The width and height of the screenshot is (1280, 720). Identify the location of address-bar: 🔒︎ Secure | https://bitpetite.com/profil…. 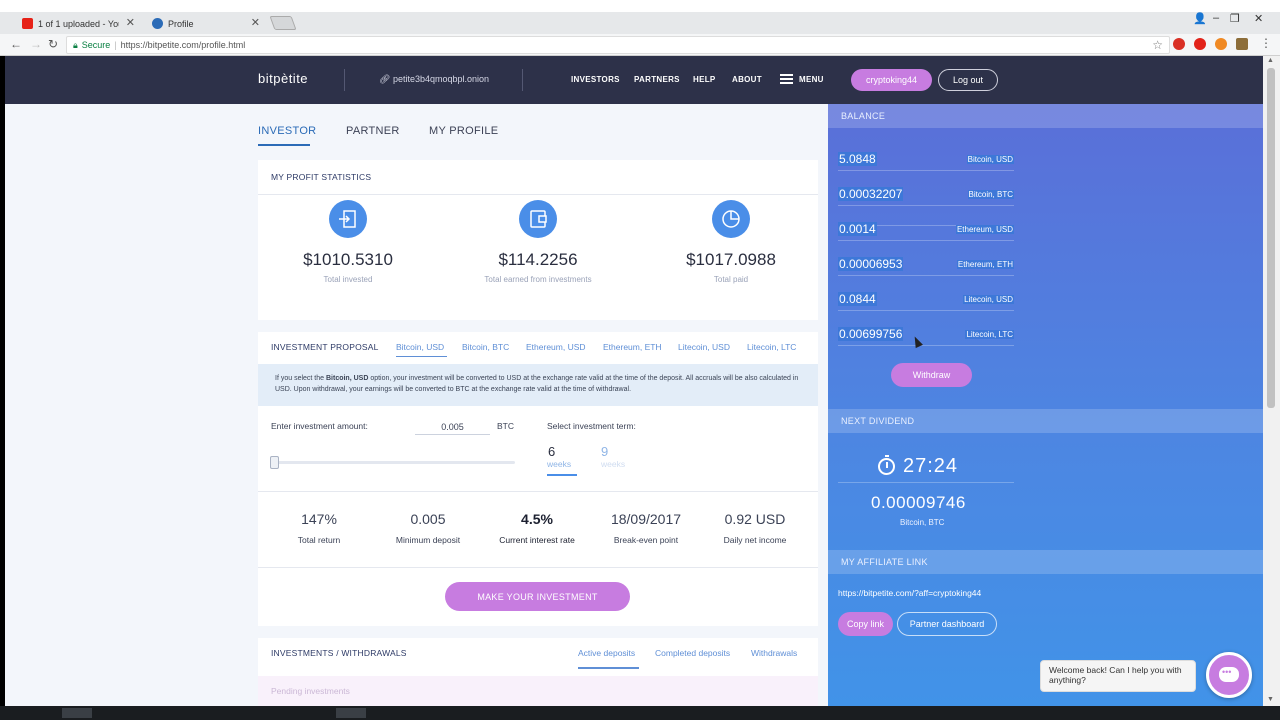
(618, 45).